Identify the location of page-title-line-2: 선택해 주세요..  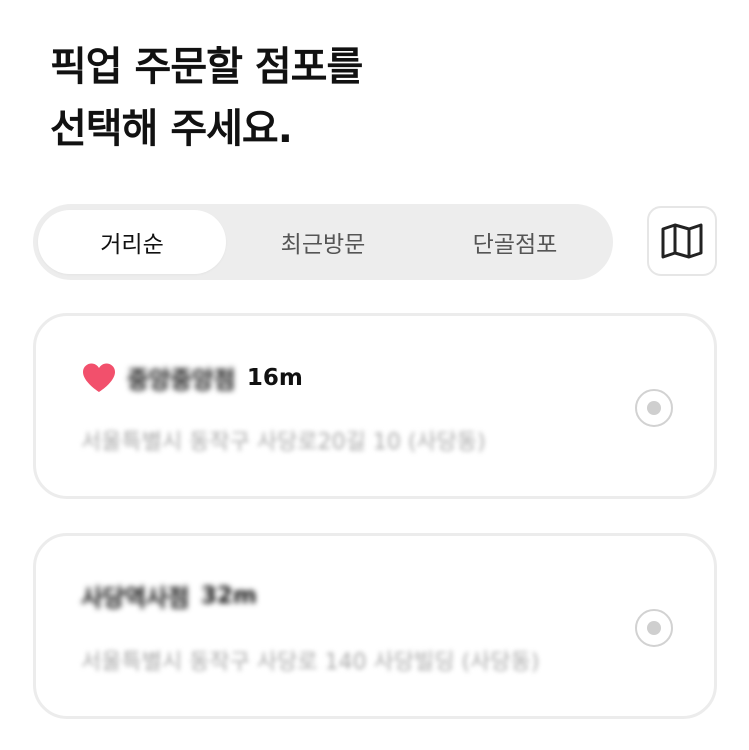
(171, 129).